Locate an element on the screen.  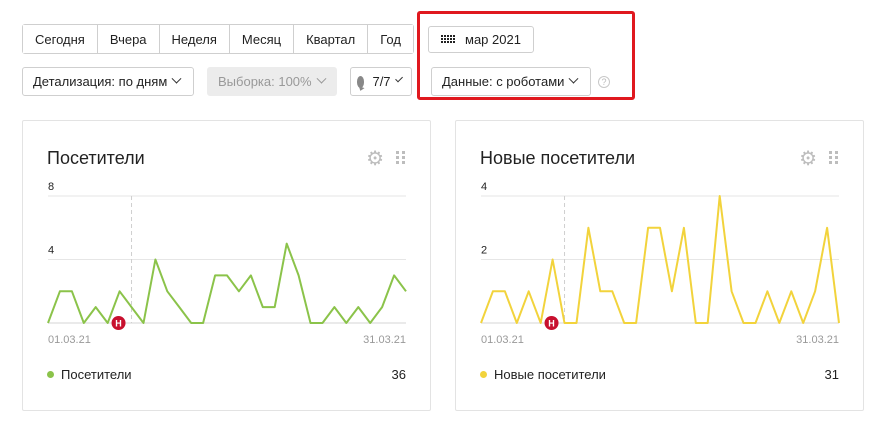
period-week-button: Неделя is located at coordinates (194, 39).